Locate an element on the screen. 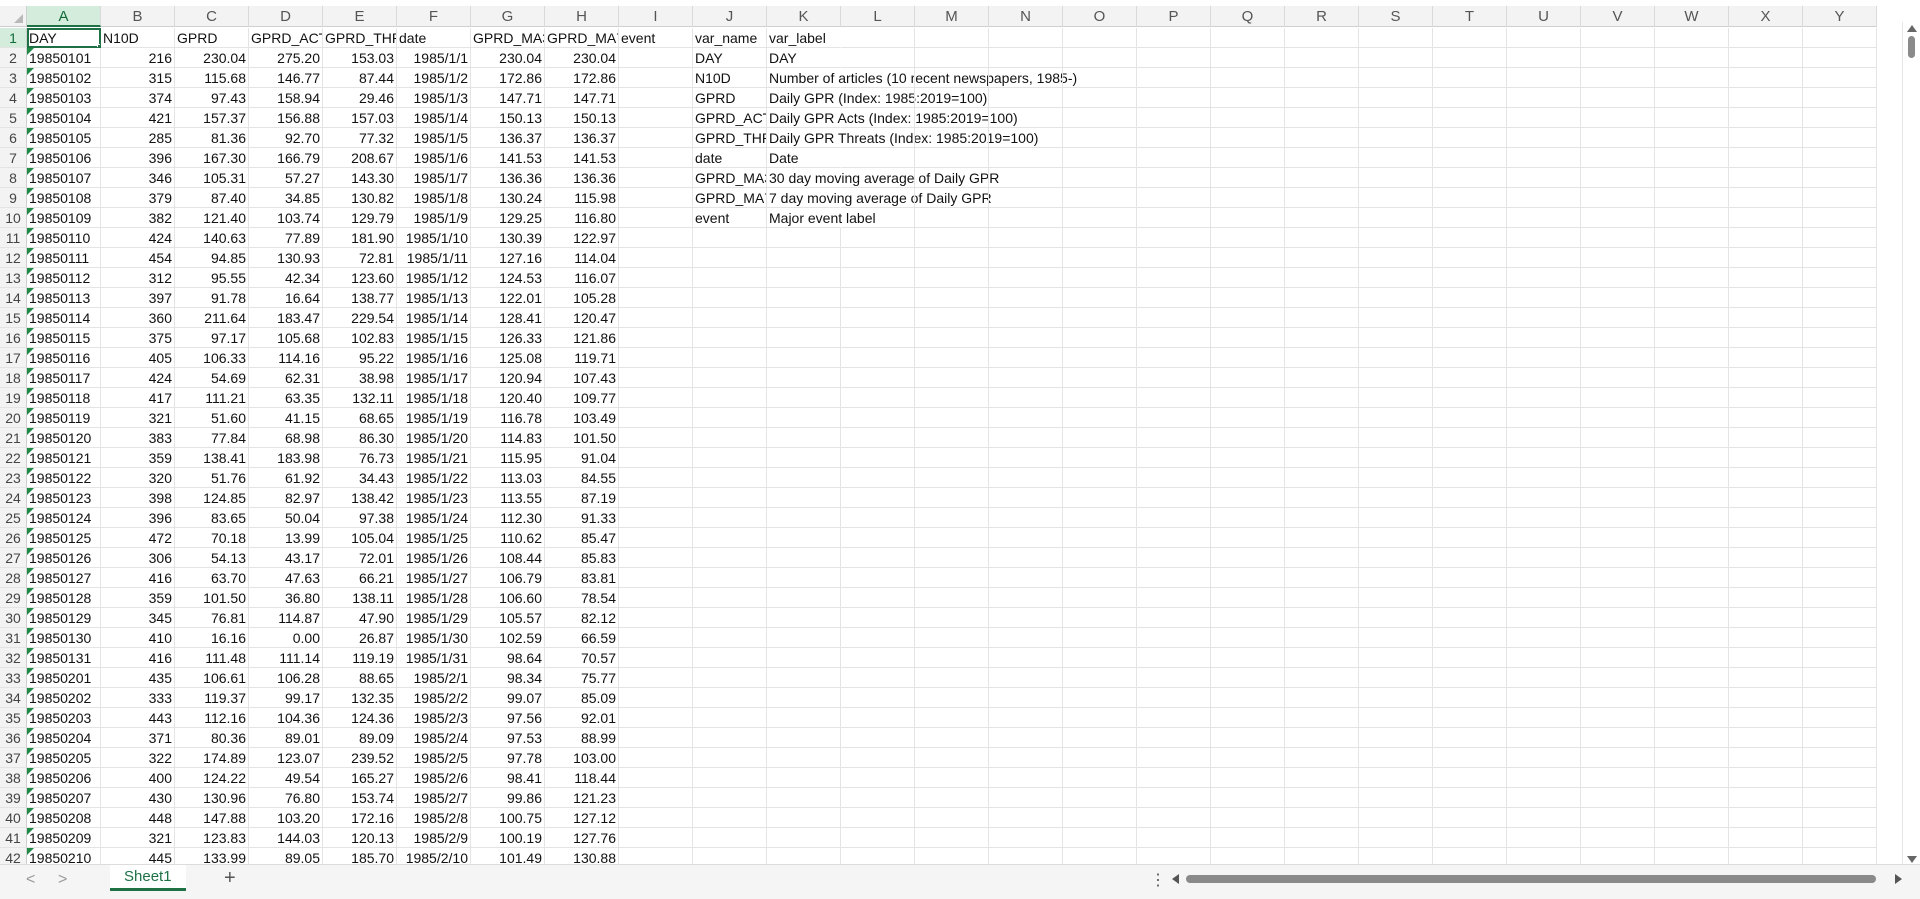  cell-i8 is located at coordinates (656, 178).